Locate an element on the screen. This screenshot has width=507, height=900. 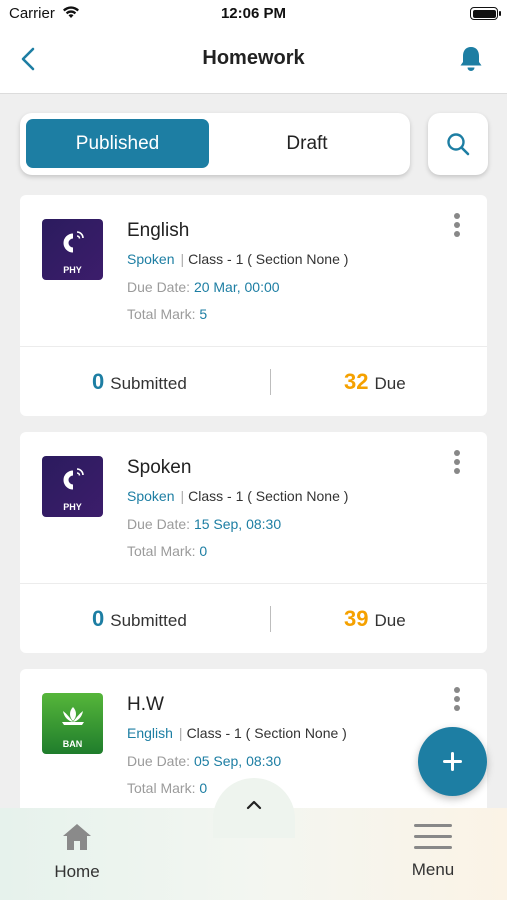
subject-icon: BAN is located at coordinates (72, 723).